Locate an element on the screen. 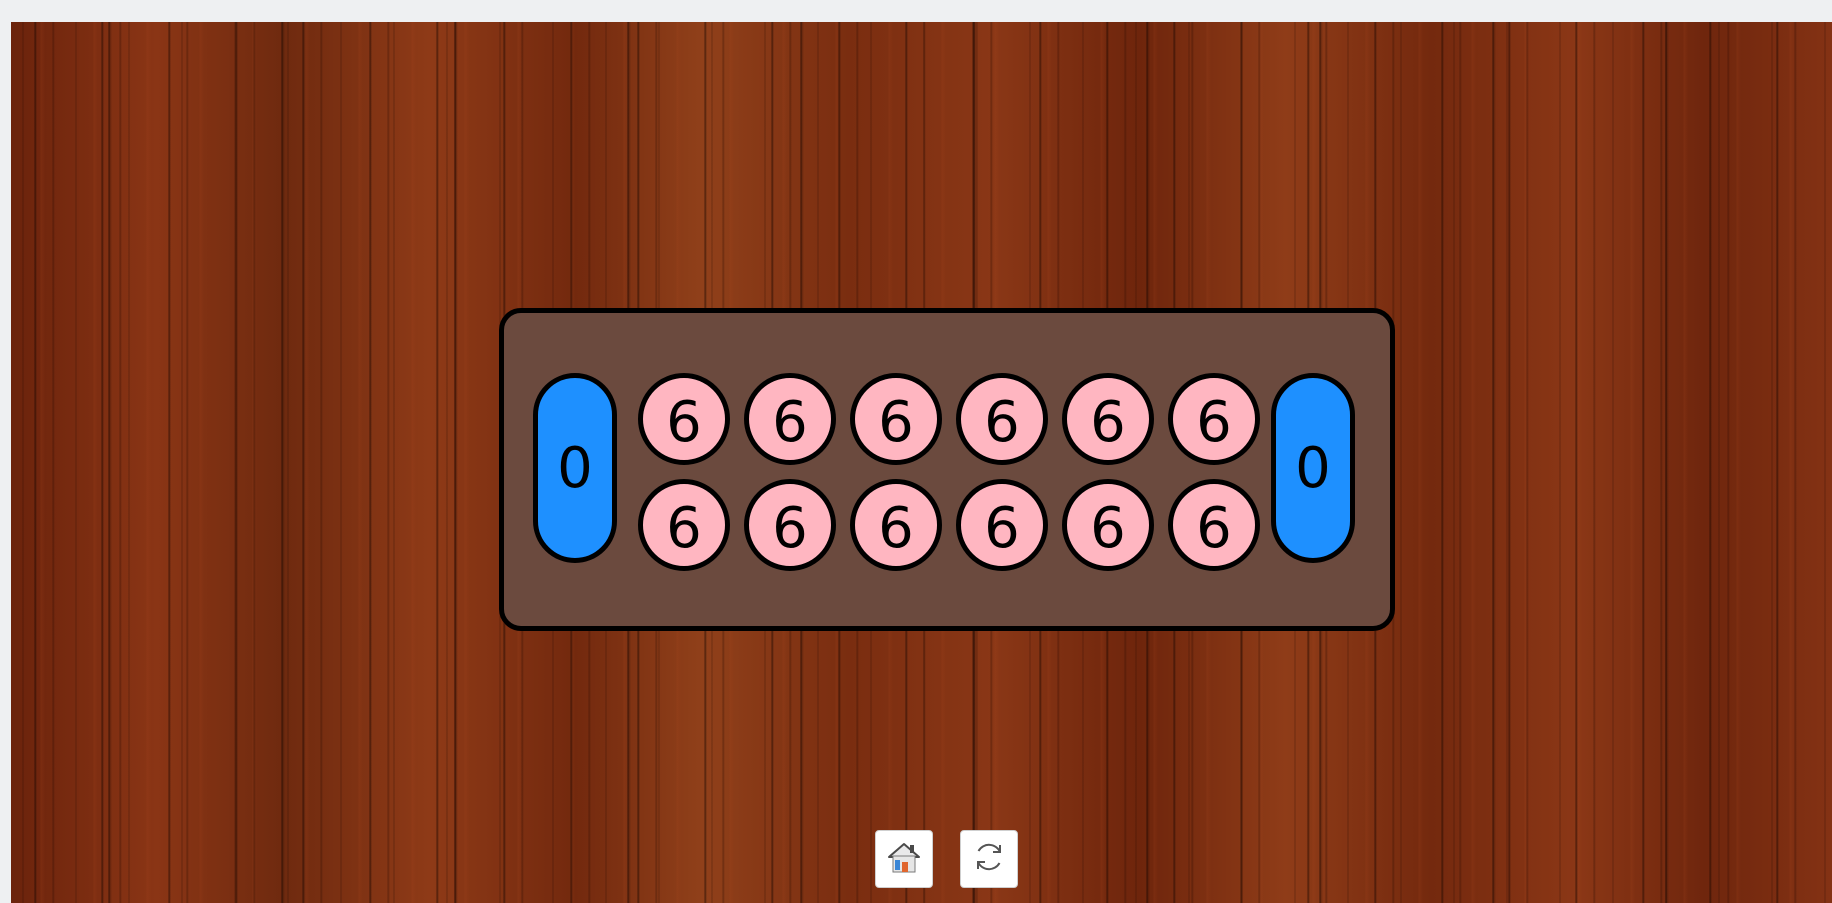 The image size is (1832, 903). home-button is located at coordinates (904, 859).